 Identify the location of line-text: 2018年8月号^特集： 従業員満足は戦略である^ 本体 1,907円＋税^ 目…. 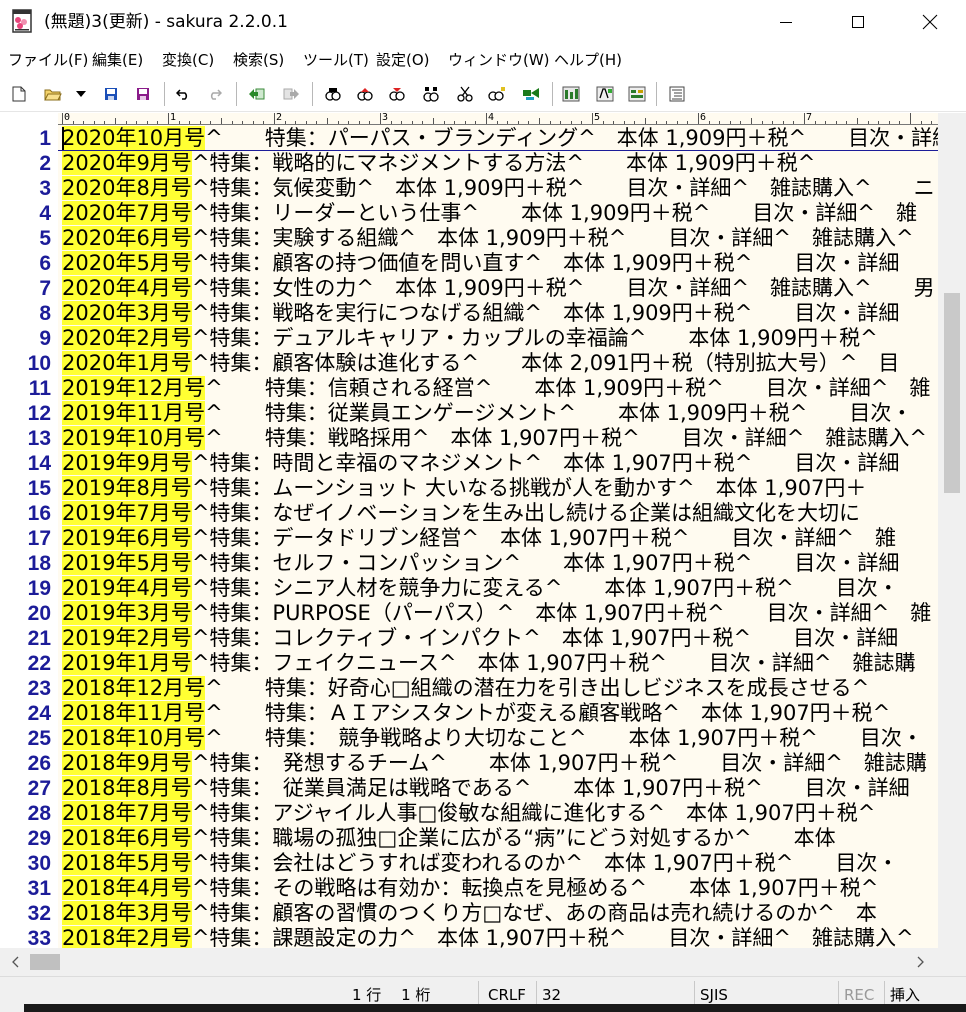
(486, 788).